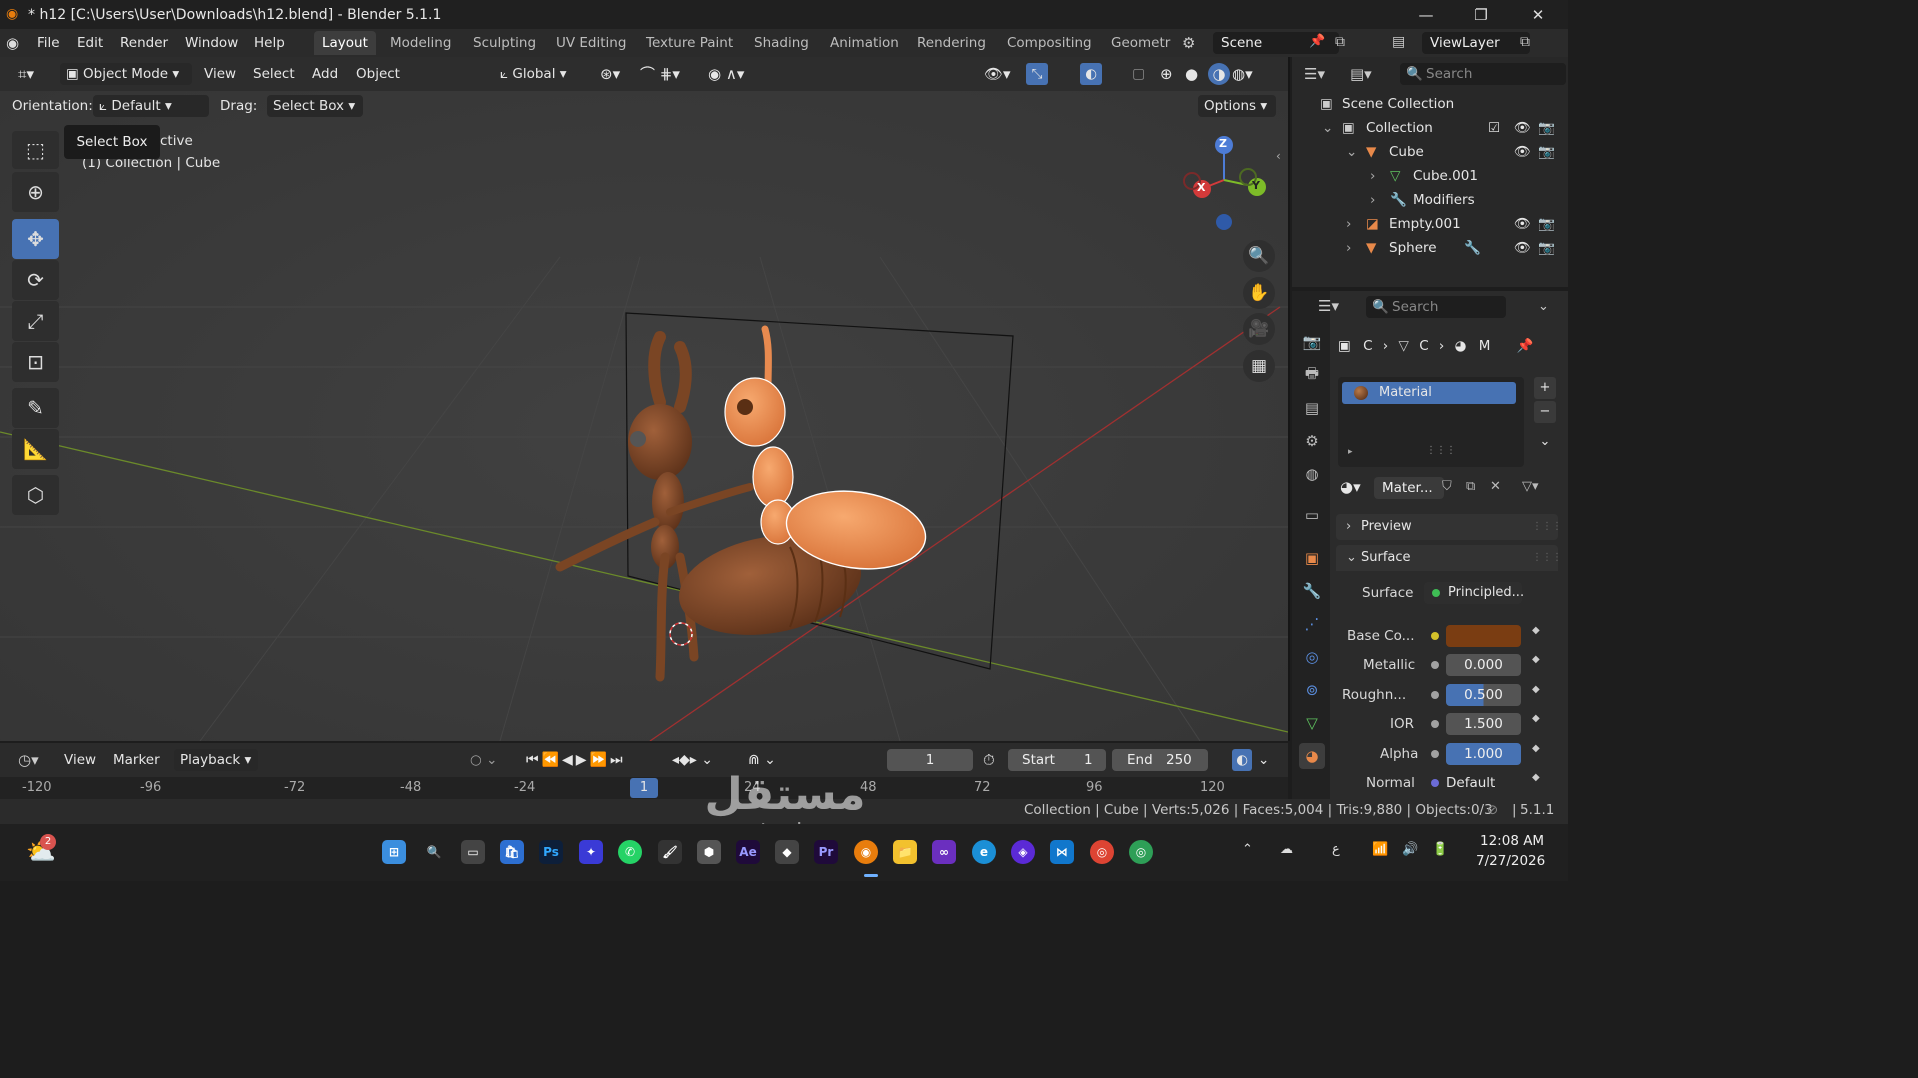 This screenshot has width=1918, height=1078. I want to click on orientation-default-dropdown: ⟀ Default ▾, so click(151, 106).